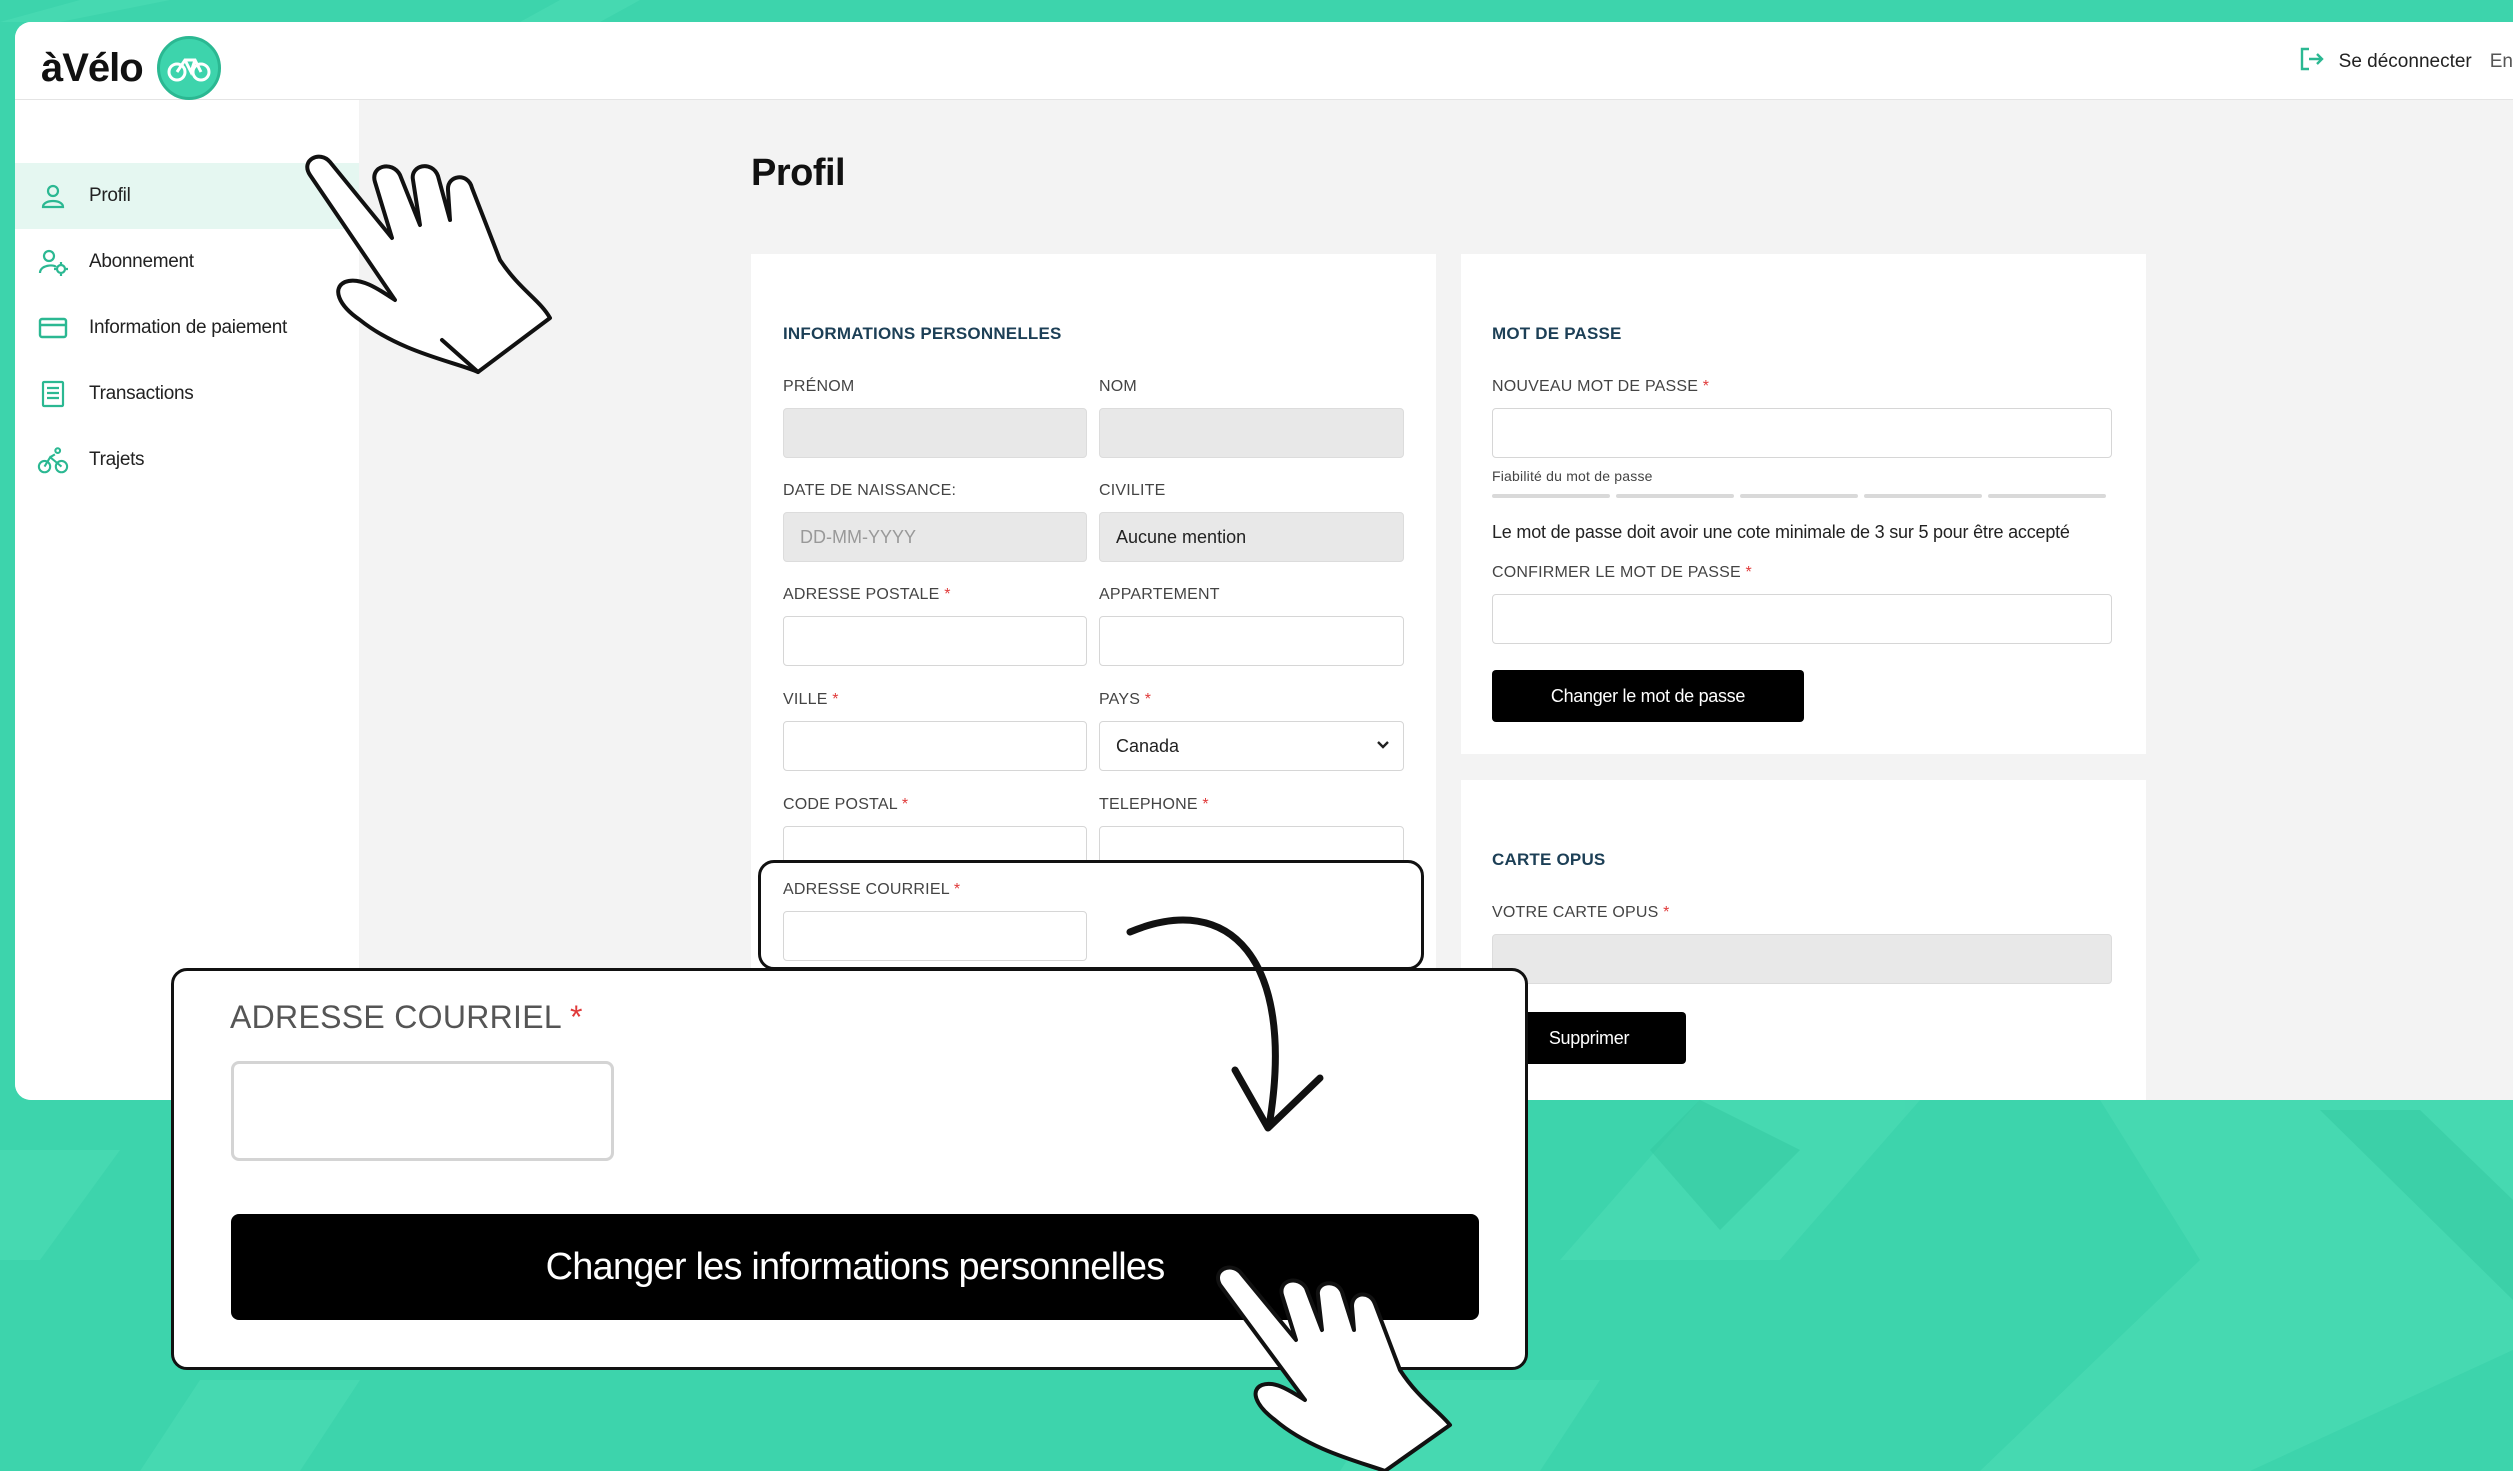 Image resolution: width=2513 pixels, height=1471 pixels. Describe the element at coordinates (141, 261) in the screenshot. I see `sidebar-item-label: Abonnement` at that location.